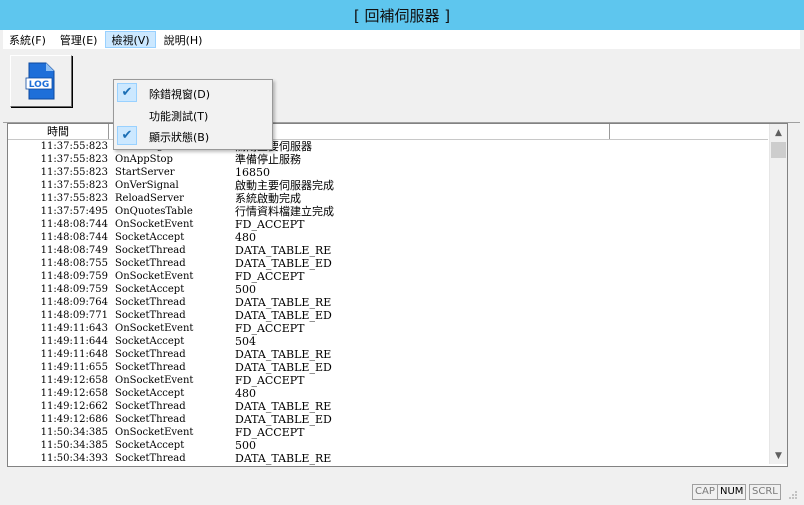 The height and width of the screenshot is (505, 804). Describe the element at coordinates (705, 492) in the screenshot. I see `cap-indicator: CAP` at that location.